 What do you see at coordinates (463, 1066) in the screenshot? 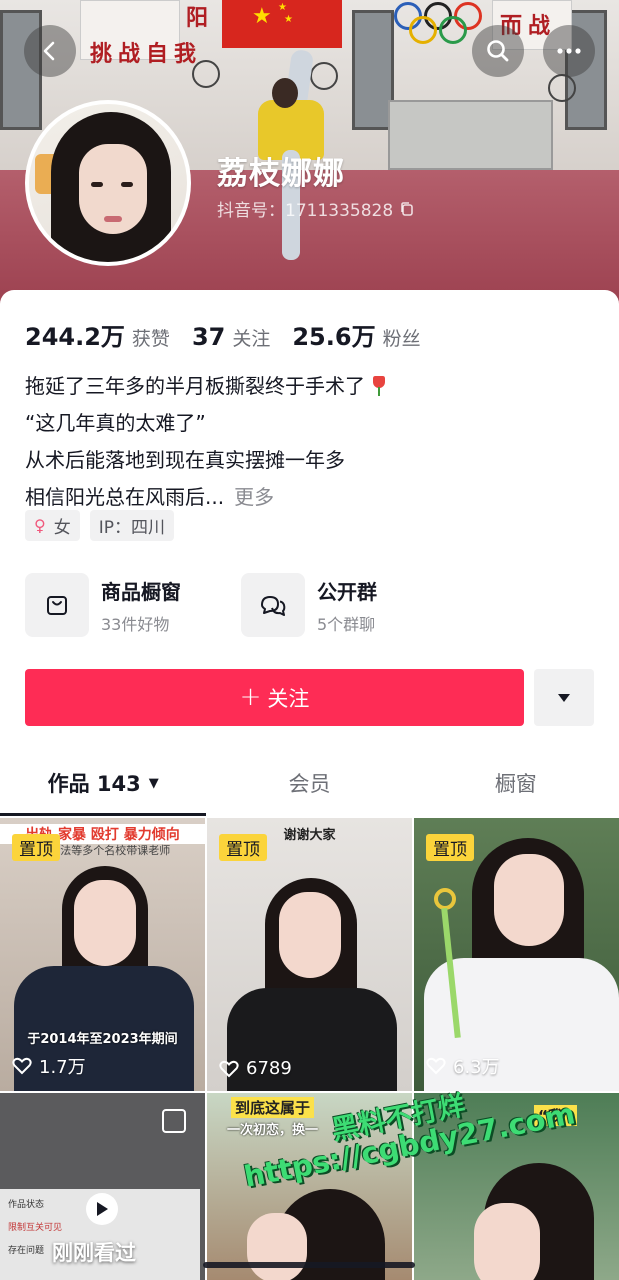
I see `like-count: 6.3万` at bounding box center [463, 1066].